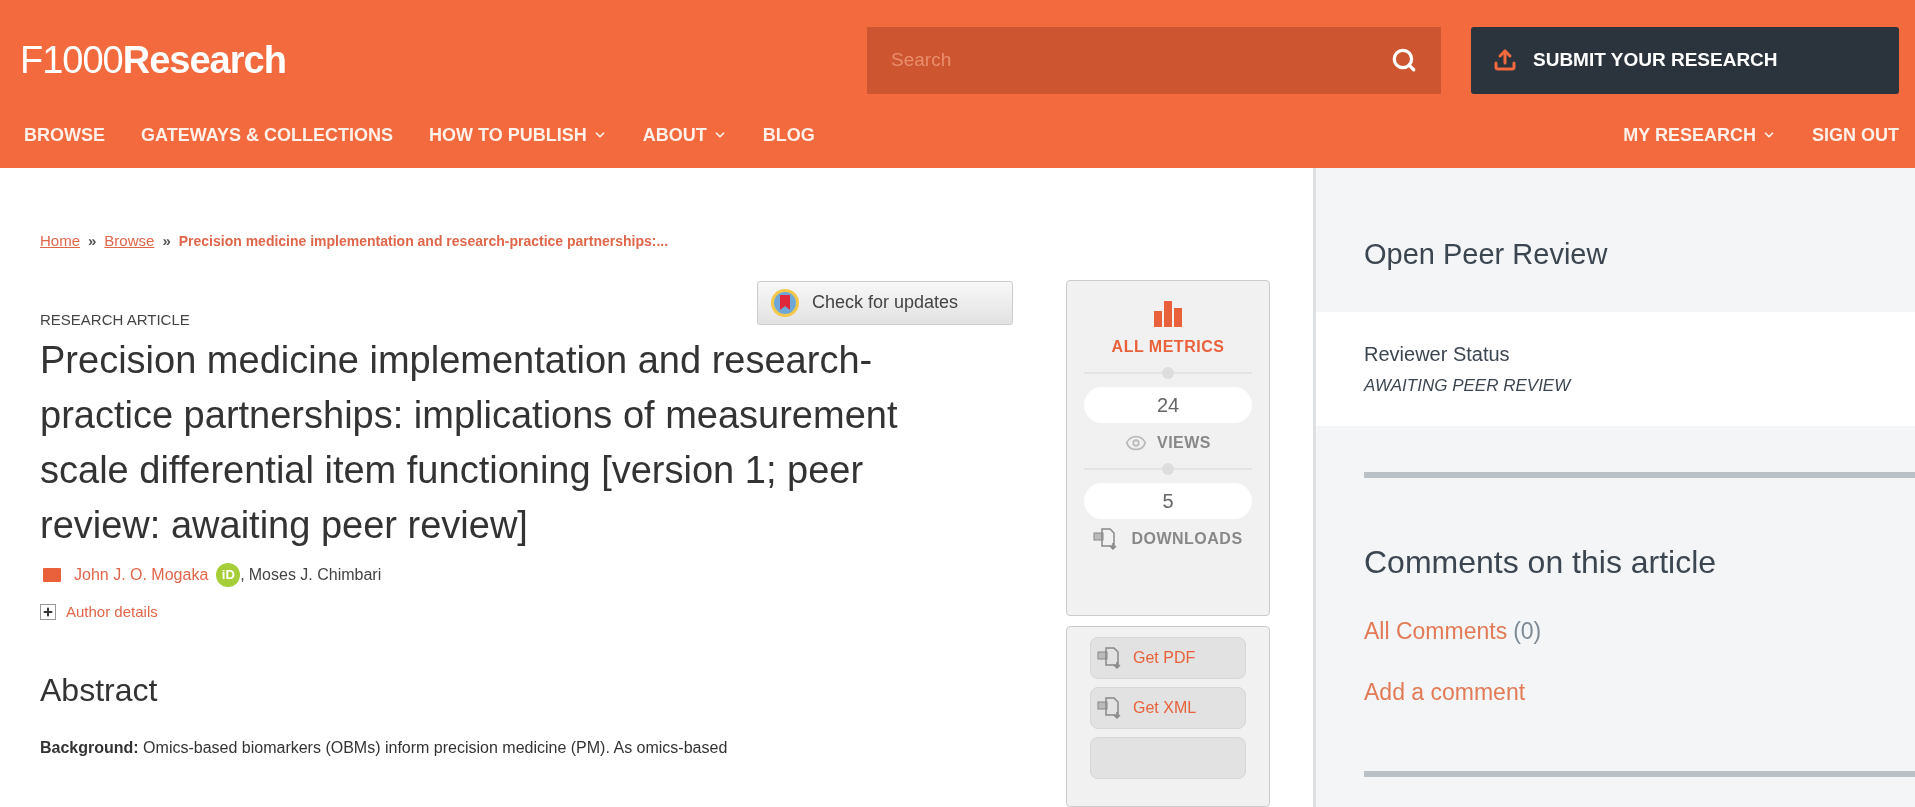 This screenshot has height=807, width=1915. What do you see at coordinates (1168, 501) in the screenshot?
I see `metric-count: 5` at bounding box center [1168, 501].